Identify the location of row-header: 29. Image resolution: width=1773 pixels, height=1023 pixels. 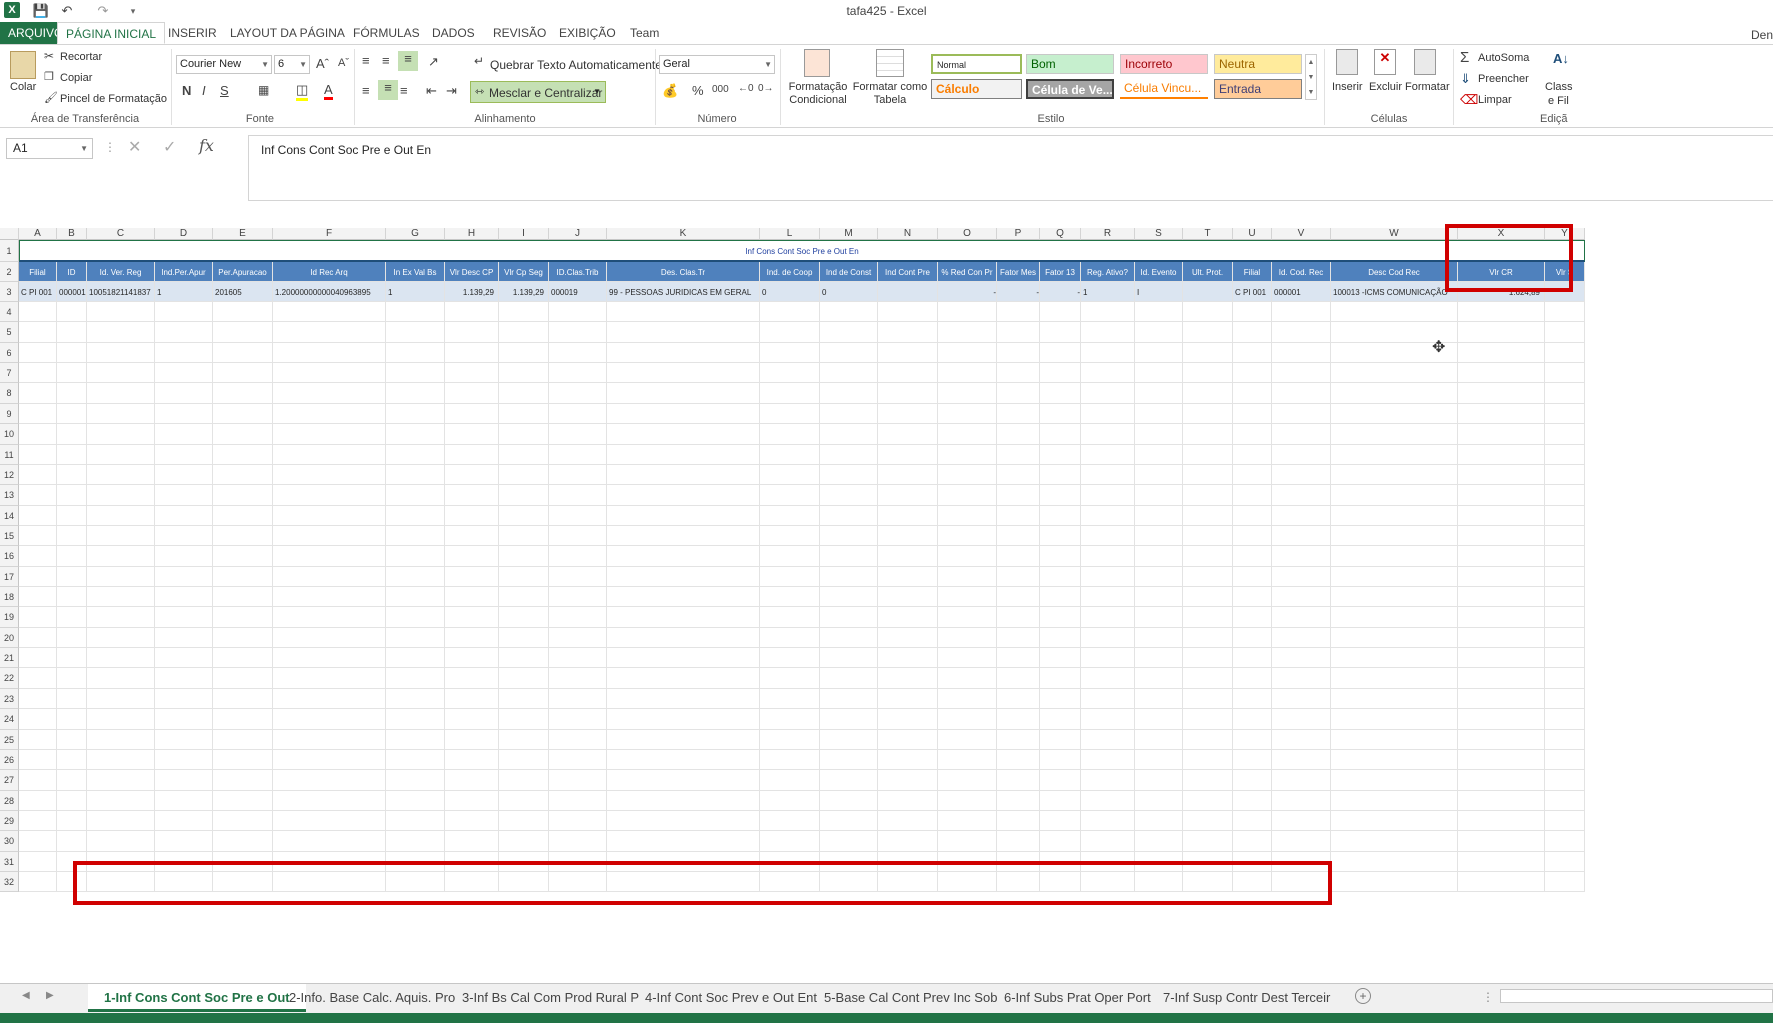
(9, 821).